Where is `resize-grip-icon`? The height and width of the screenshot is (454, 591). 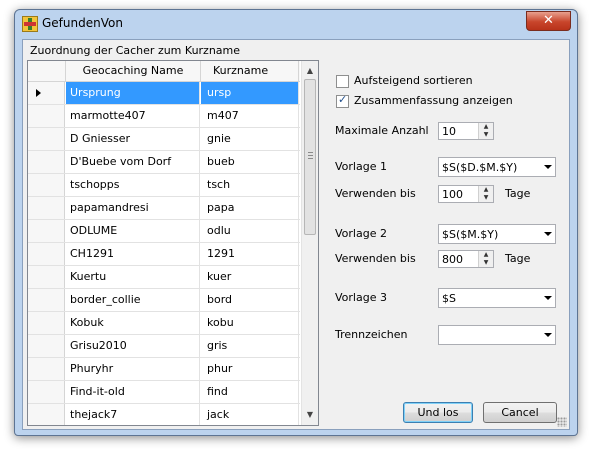
resize-grip-icon is located at coordinates (562, 422).